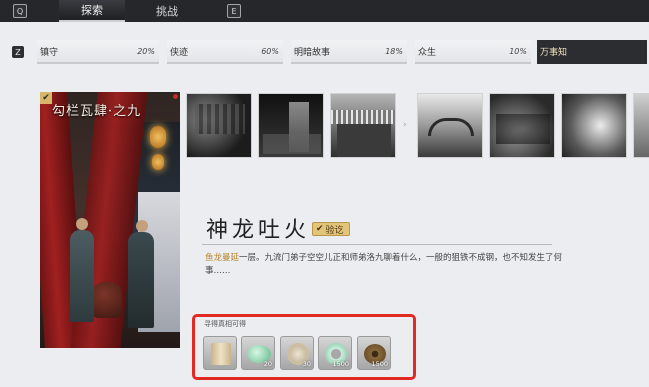 Image resolution: width=649 pixels, height=387 pixels. Describe the element at coordinates (179, 52) in the screenshot. I see `category-label: 侠迹` at that location.